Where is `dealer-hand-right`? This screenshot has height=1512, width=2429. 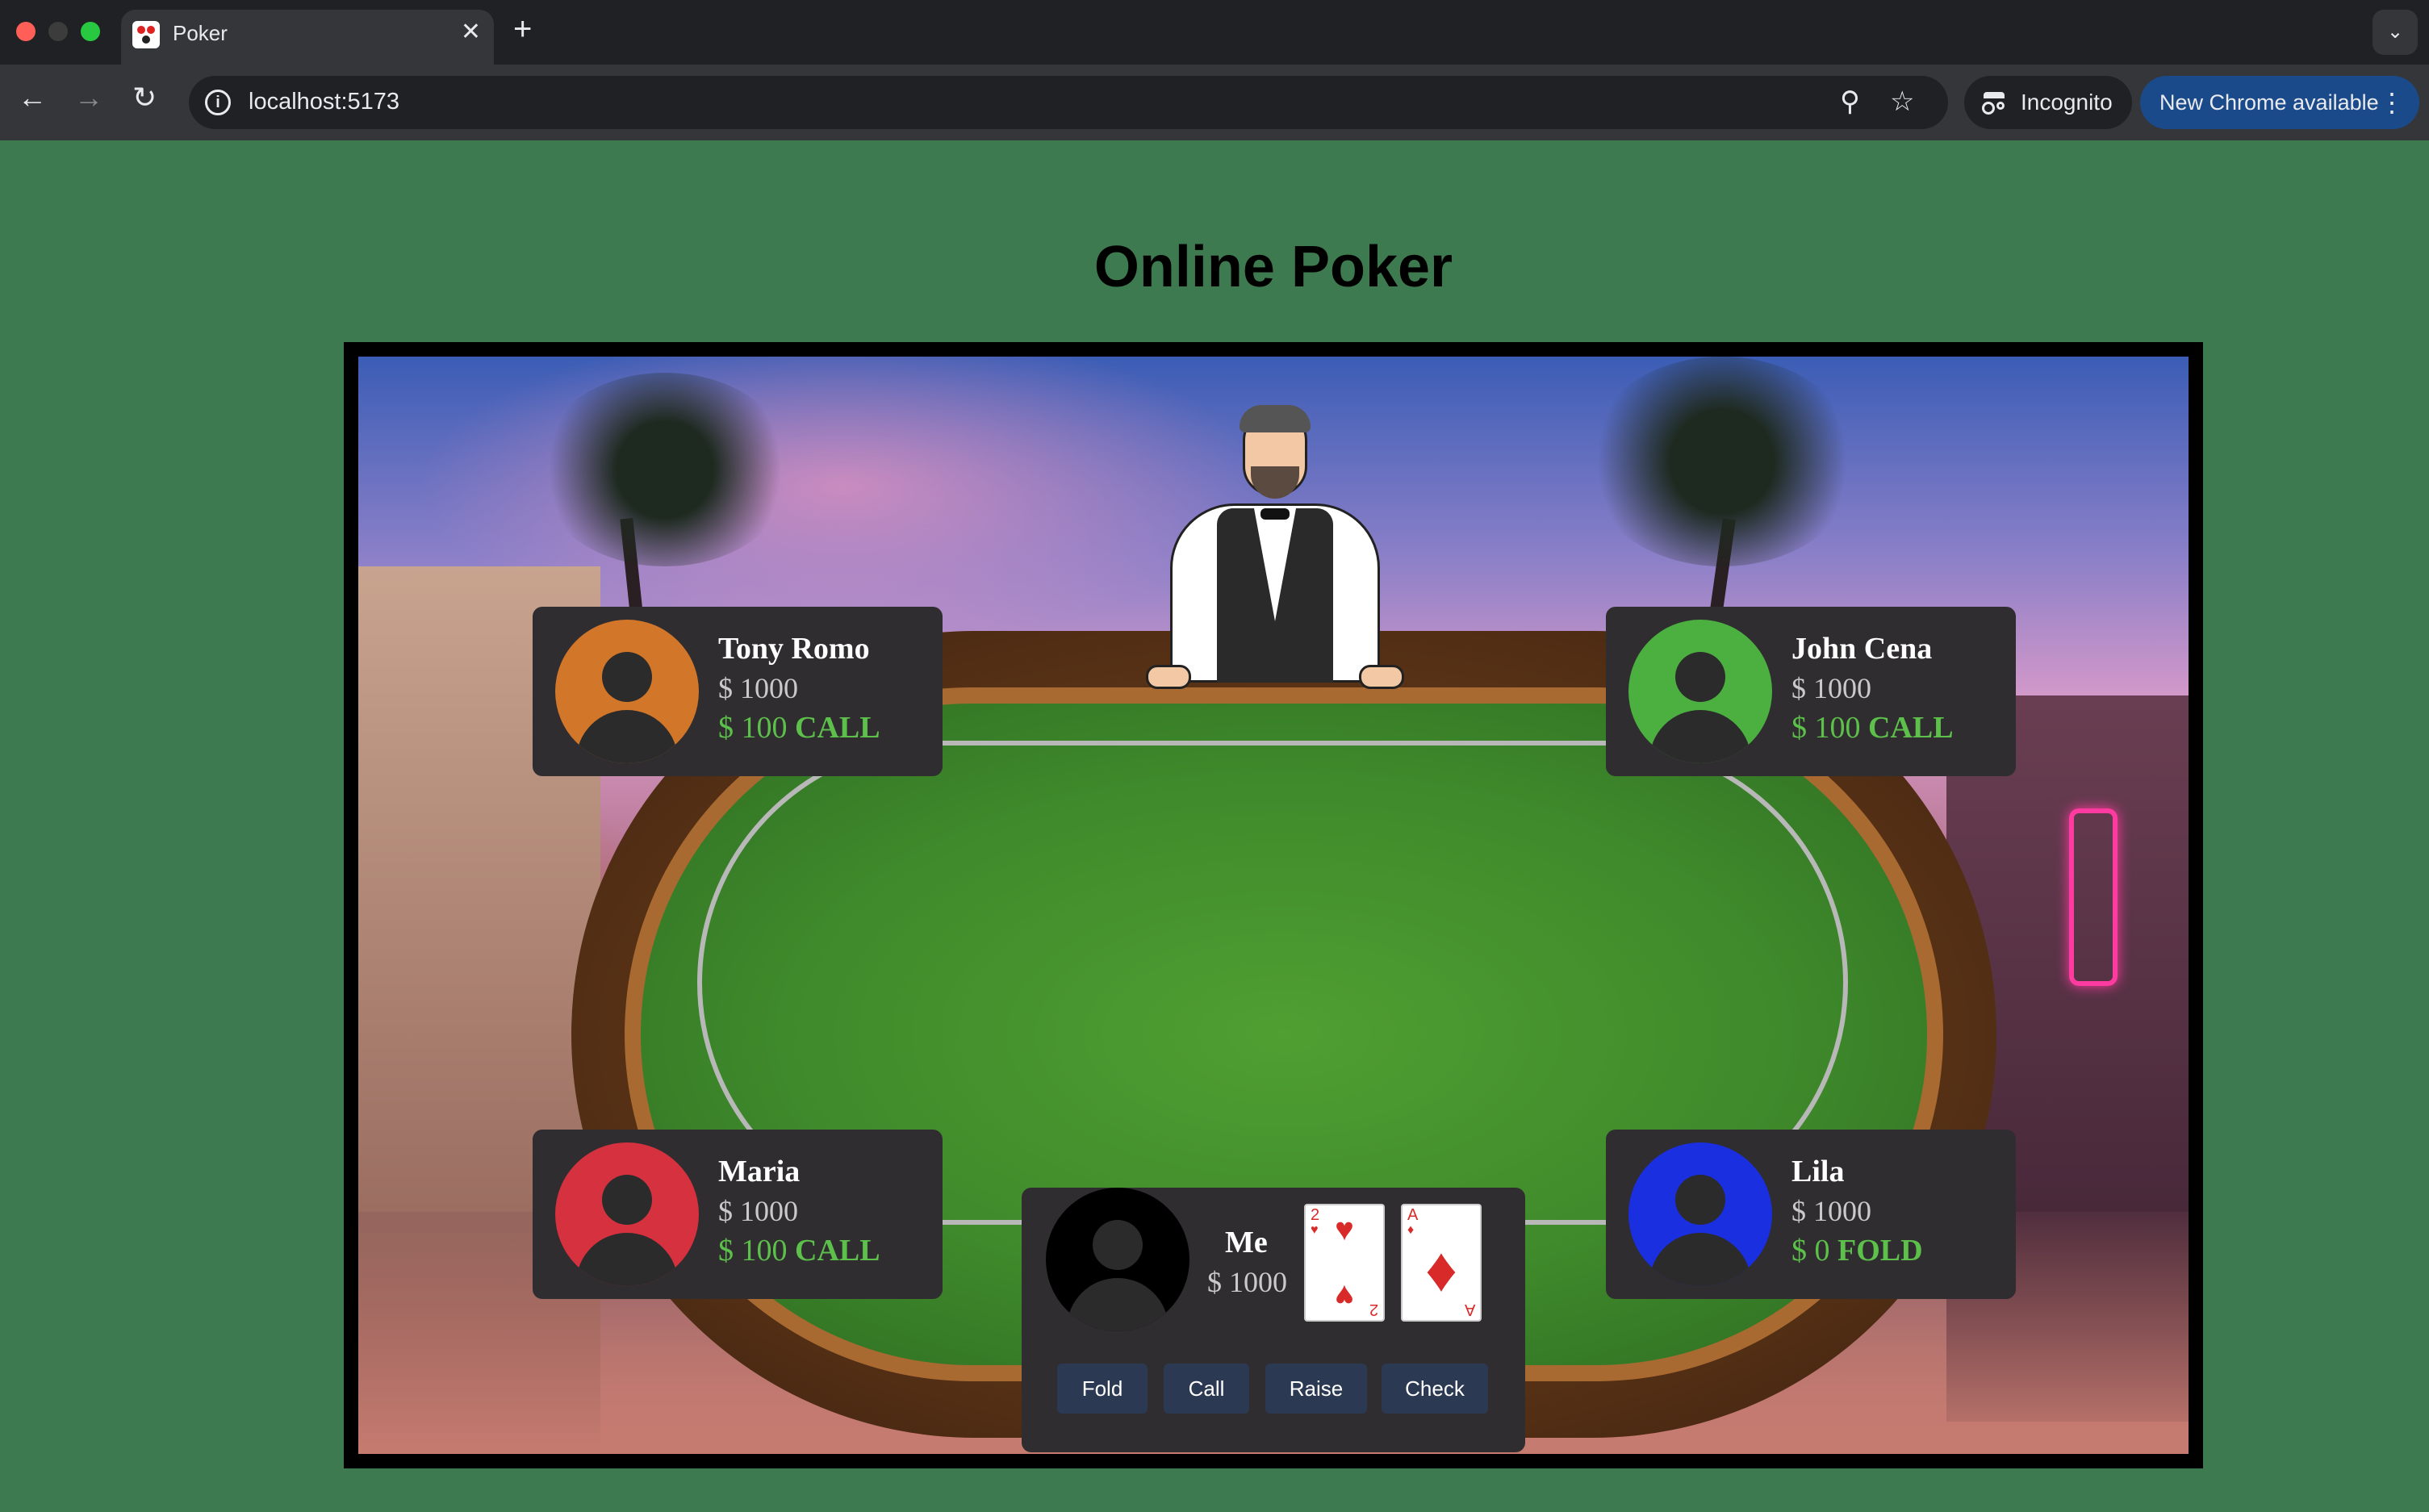 dealer-hand-right is located at coordinates (1381, 677).